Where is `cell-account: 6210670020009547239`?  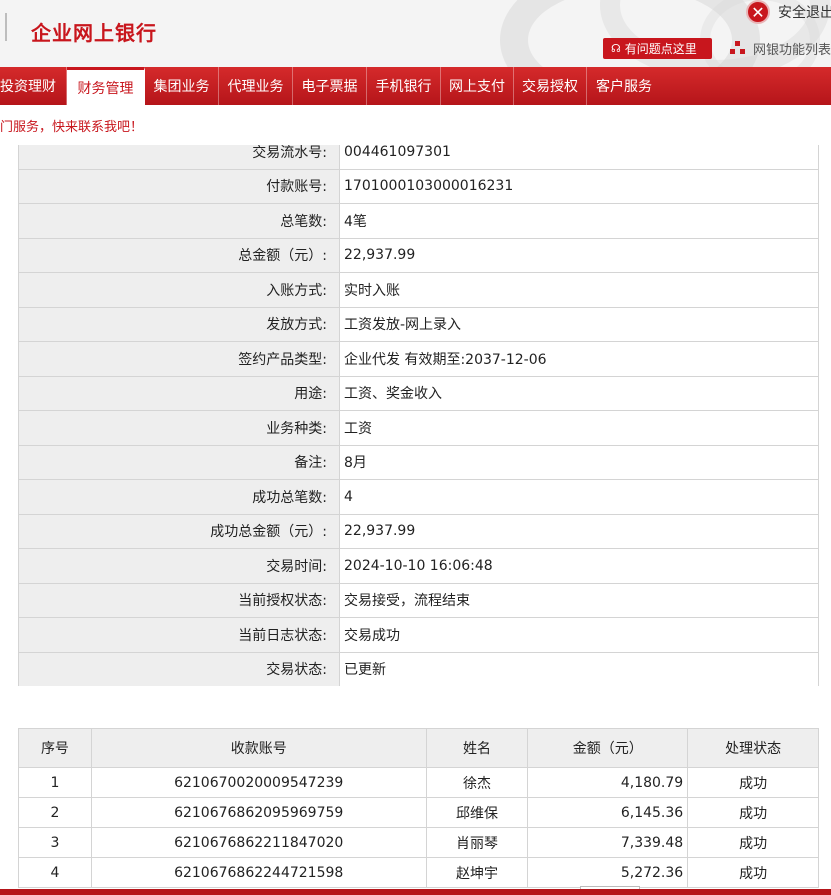
cell-account: 6210670020009547239 is located at coordinates (258, 782).